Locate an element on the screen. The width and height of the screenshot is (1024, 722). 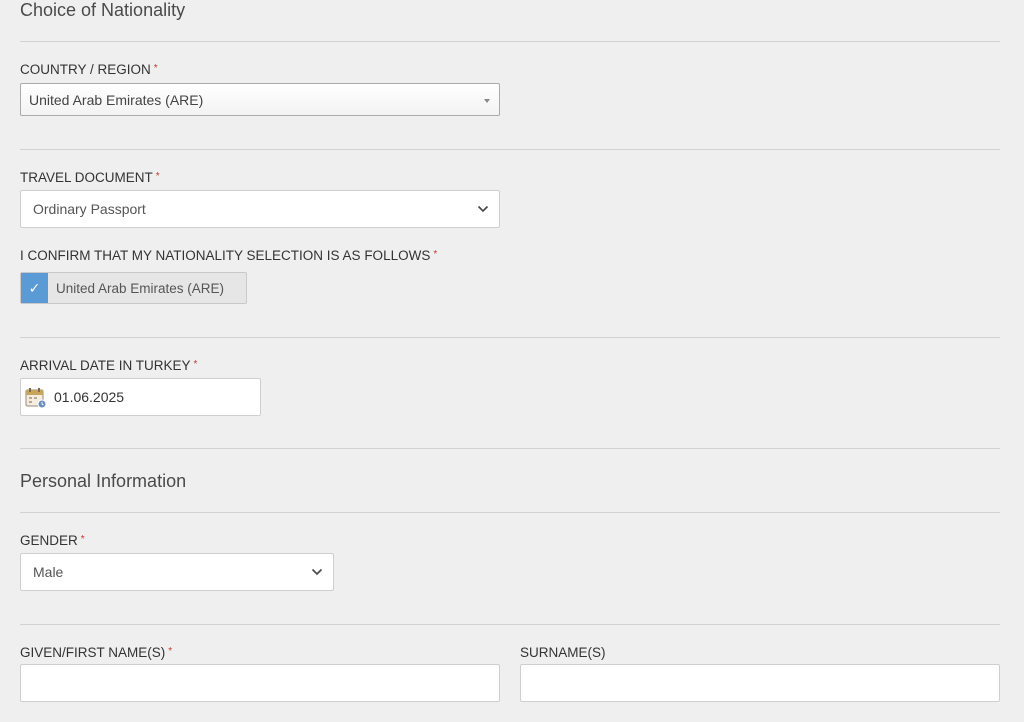
country-select: United Arab Emirates (ARE) is located at coordinates (260, 99).